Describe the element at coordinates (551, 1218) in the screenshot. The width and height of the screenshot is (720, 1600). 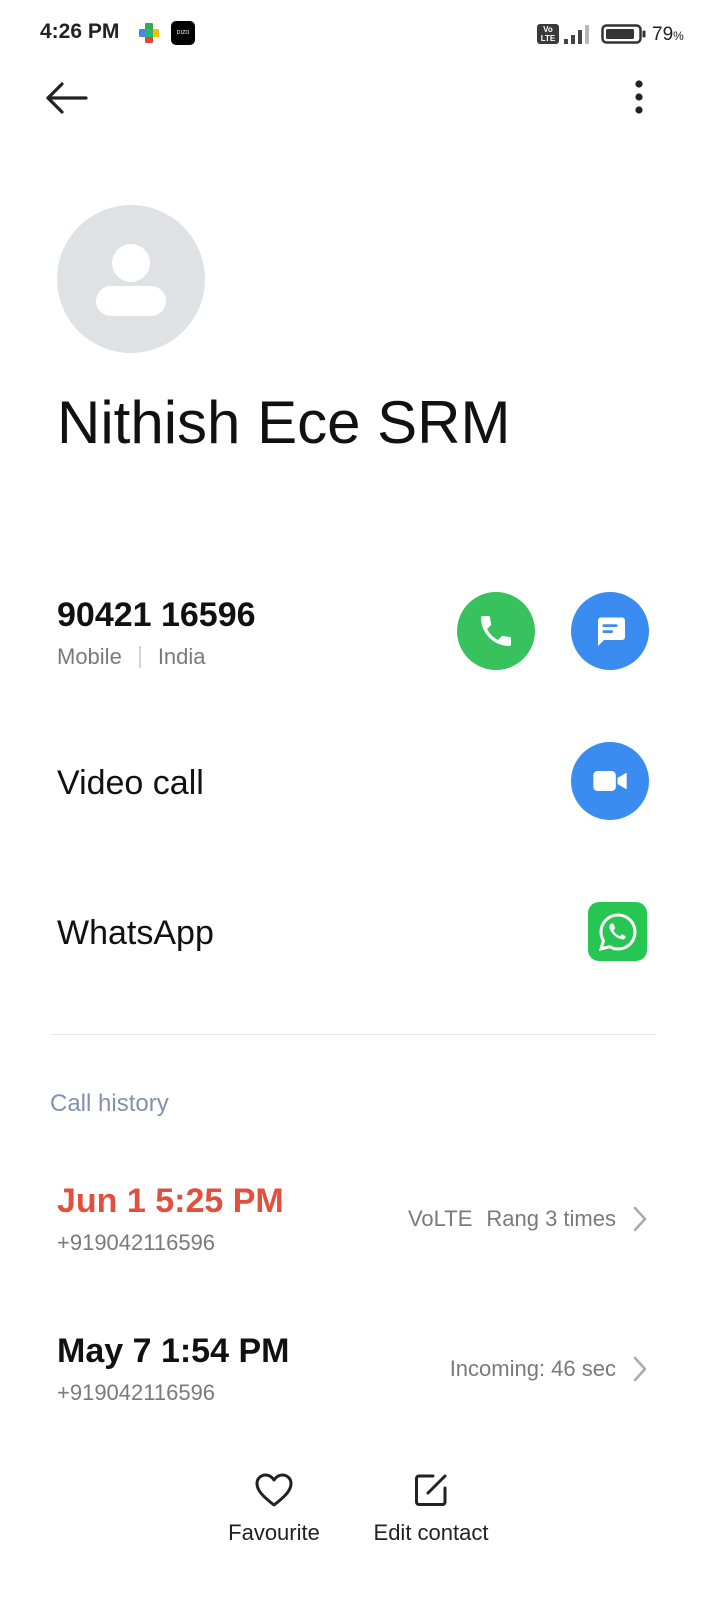
I see `call-status: Rang 3 times` at that location.